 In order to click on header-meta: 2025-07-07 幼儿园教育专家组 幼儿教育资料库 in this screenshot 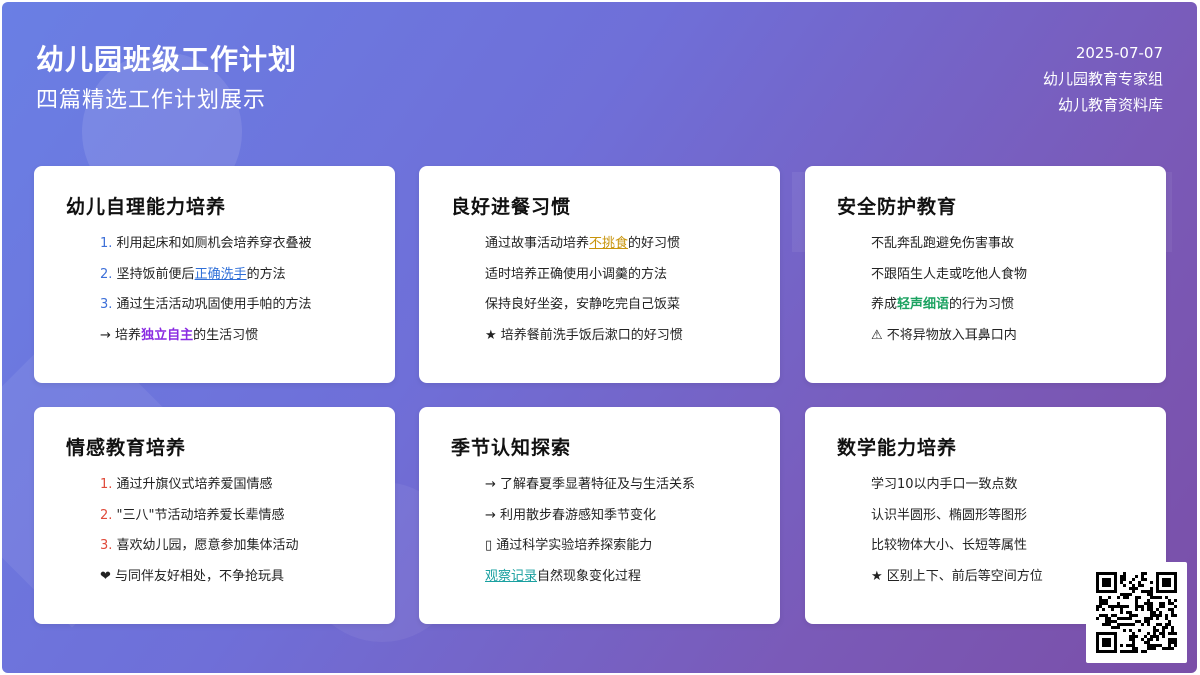, I will do `click(1103, 79)`.